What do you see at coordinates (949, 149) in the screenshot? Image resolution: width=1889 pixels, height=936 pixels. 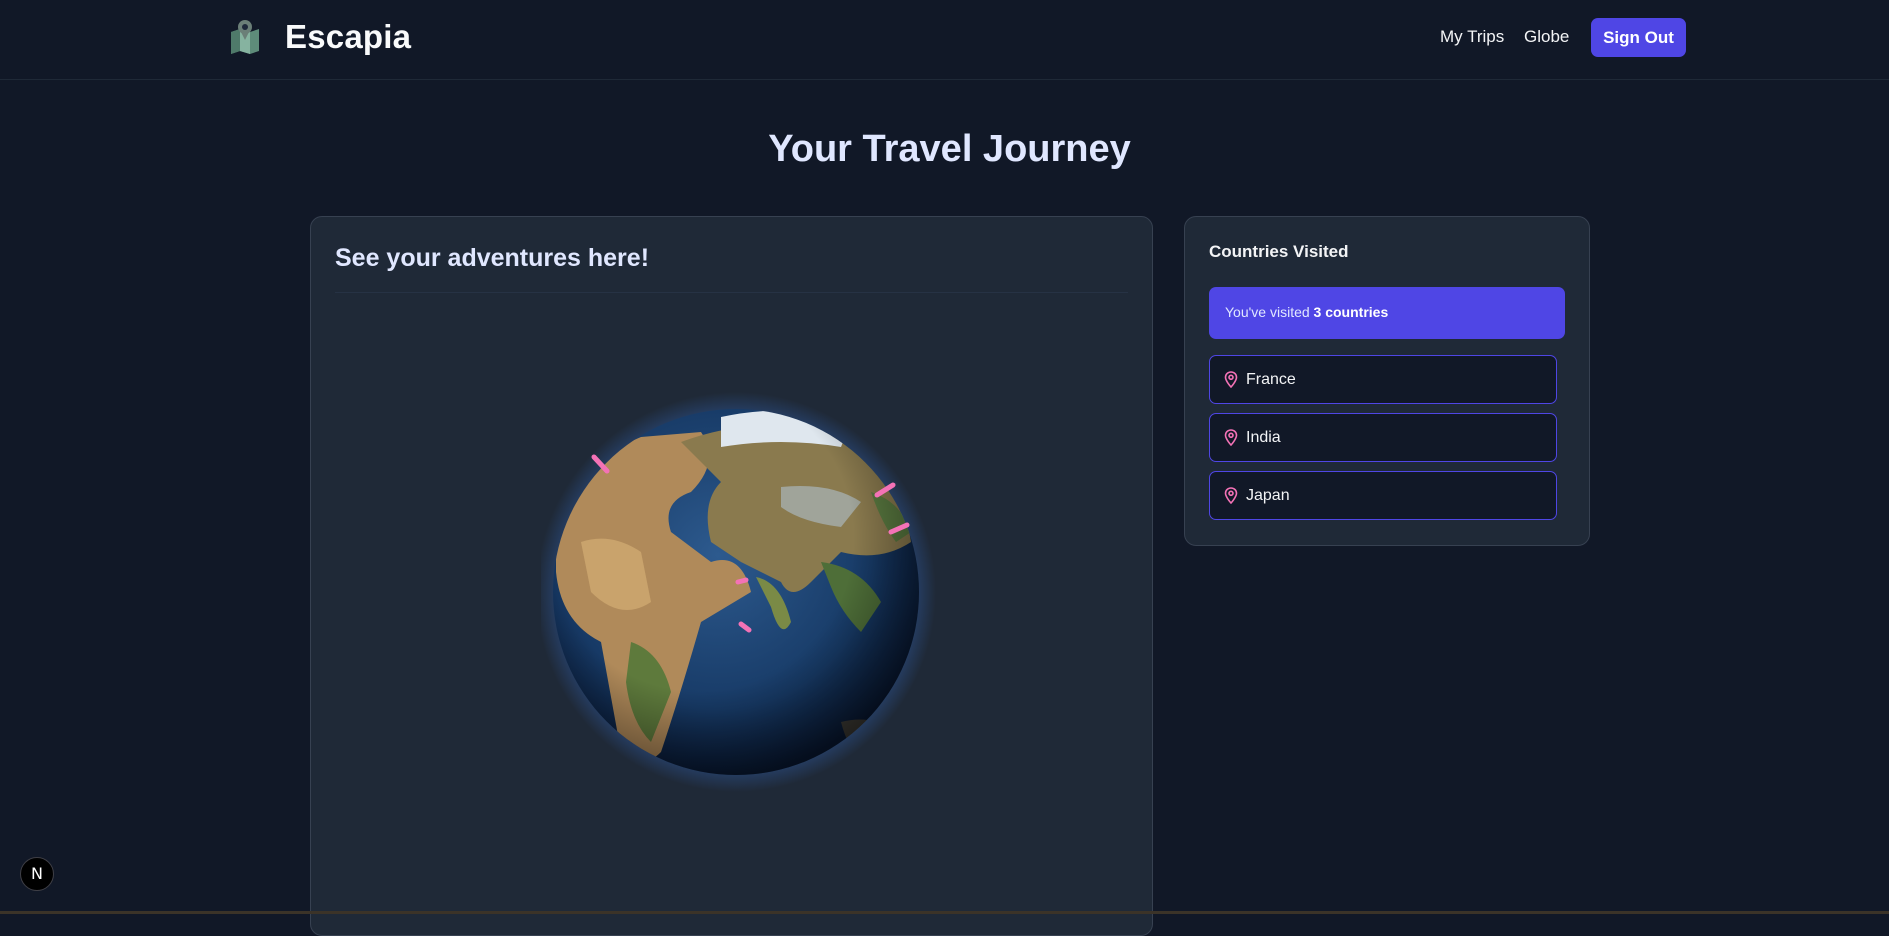 I see `page-title: Your Travel Journey` at bounding box center [949, 149].